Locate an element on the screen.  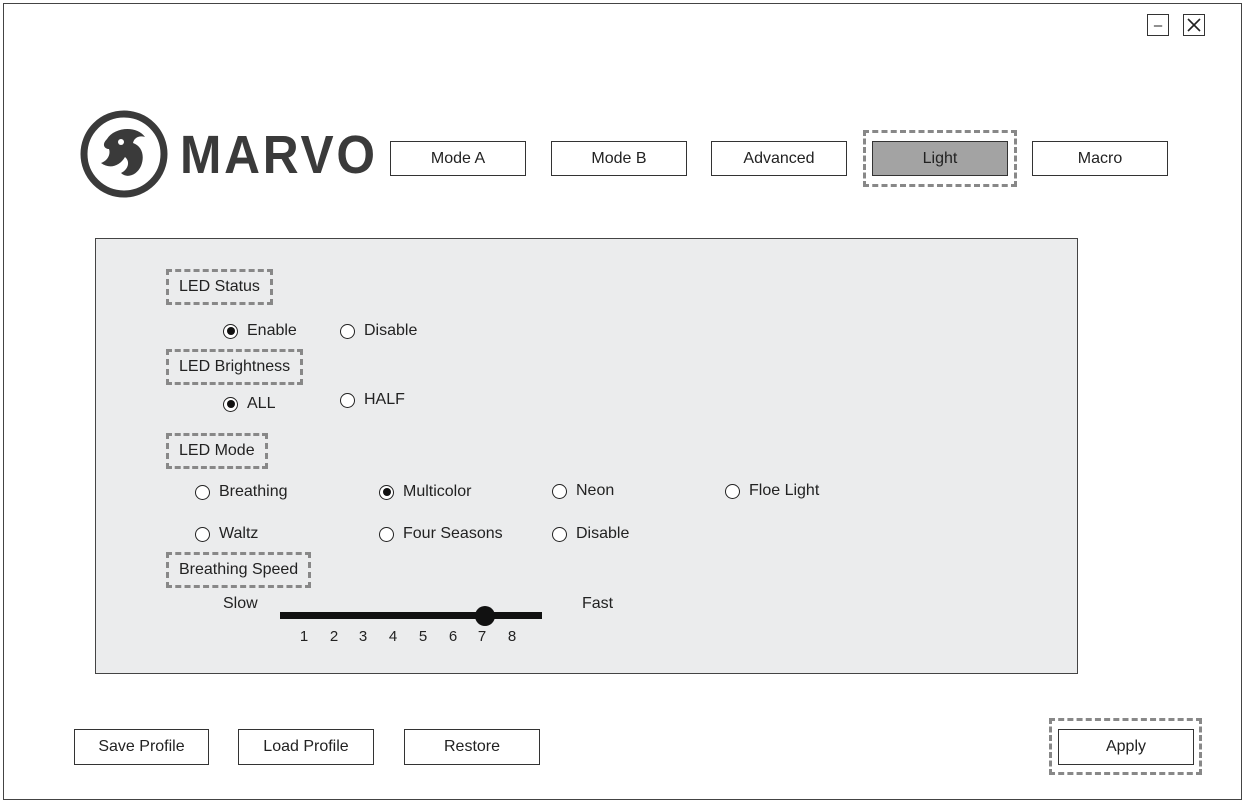
radio-brightness-half: HALF is located at coordinates (372, 400).